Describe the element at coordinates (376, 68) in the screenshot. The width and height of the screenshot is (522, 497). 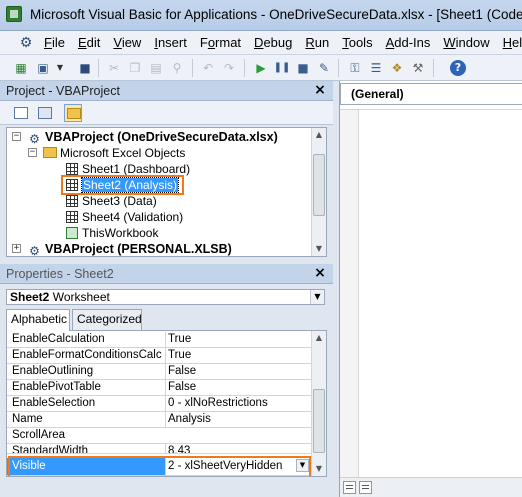
I see `properties-window-icon: ☰` at that location.